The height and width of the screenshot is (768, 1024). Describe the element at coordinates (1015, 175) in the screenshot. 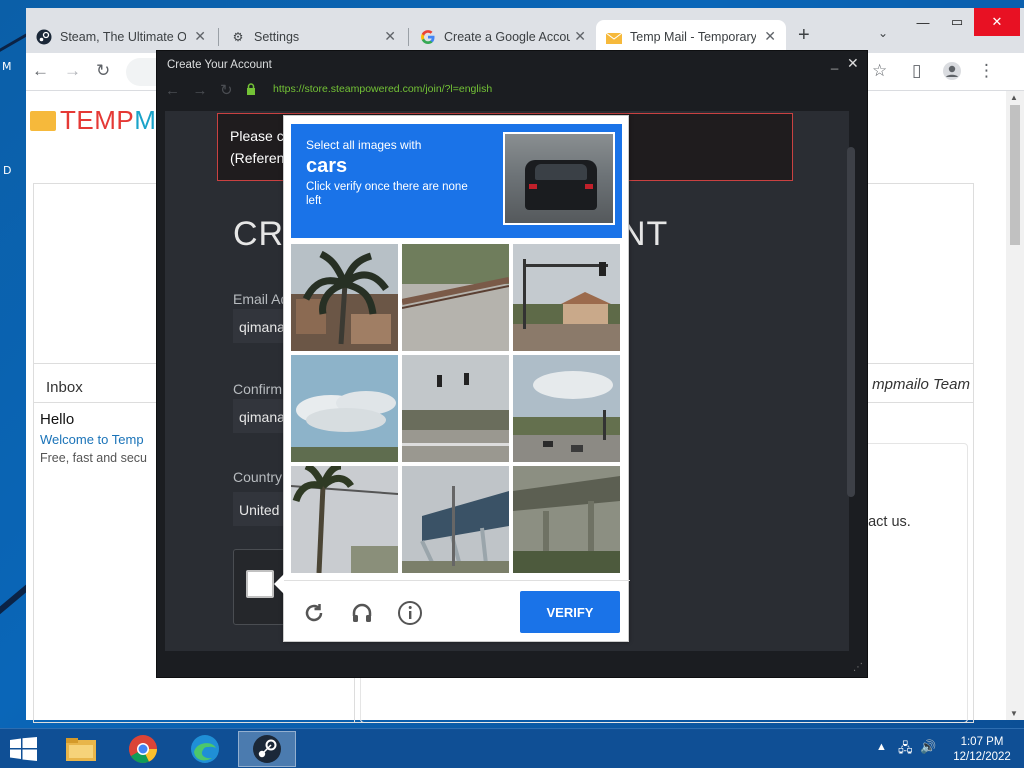

I see `scrollbar-thumb` at that location.